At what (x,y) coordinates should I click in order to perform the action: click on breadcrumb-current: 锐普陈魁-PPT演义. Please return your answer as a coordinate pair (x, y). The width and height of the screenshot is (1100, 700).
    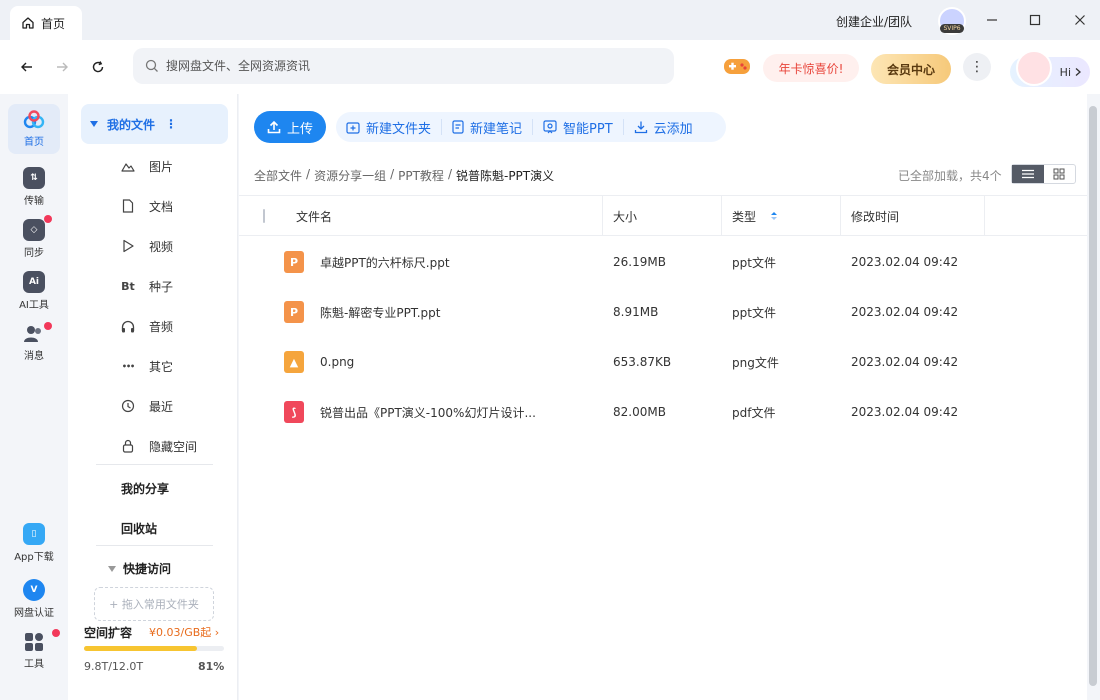
    Looking at the image, I should click on (505, 176).